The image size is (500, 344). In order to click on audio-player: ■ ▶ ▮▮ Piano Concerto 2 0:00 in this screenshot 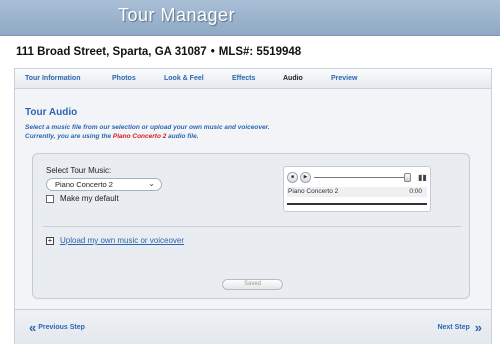, I will do `click(357, 189)`.